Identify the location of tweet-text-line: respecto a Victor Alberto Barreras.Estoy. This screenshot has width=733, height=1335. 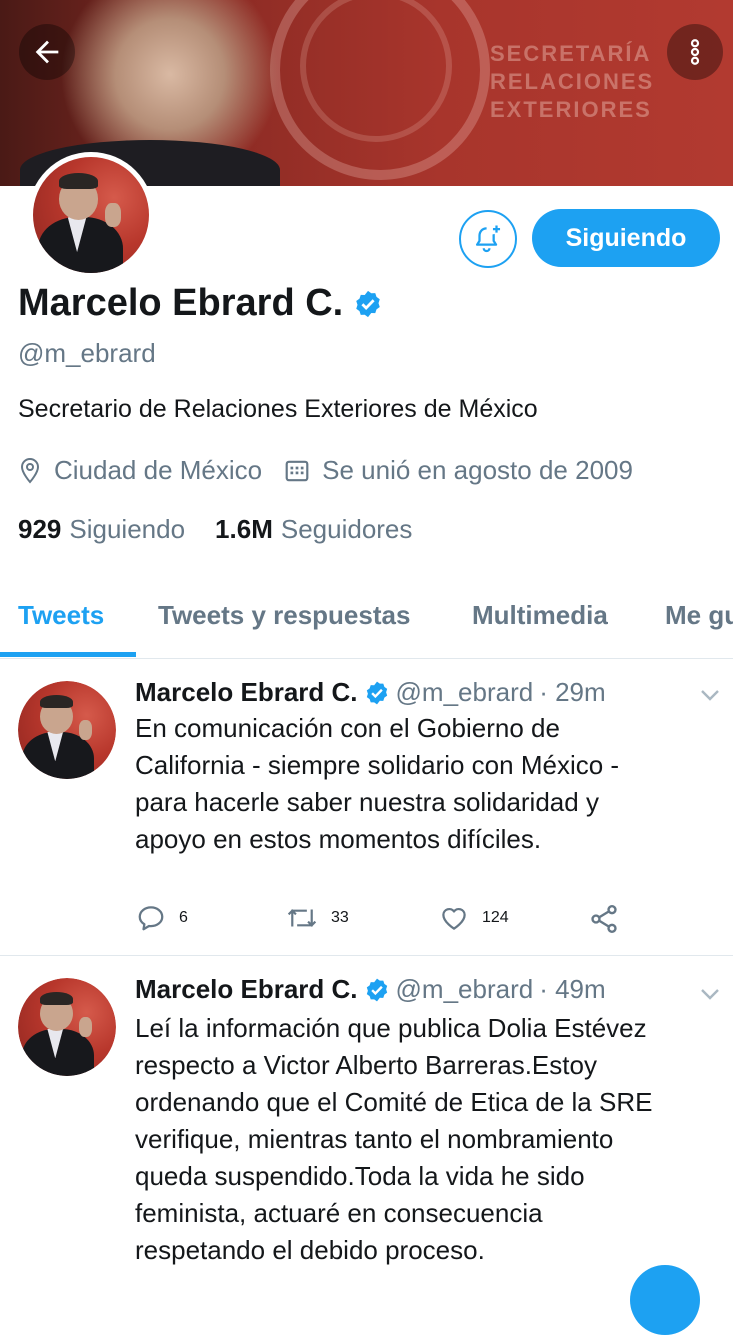
(366, 1065).